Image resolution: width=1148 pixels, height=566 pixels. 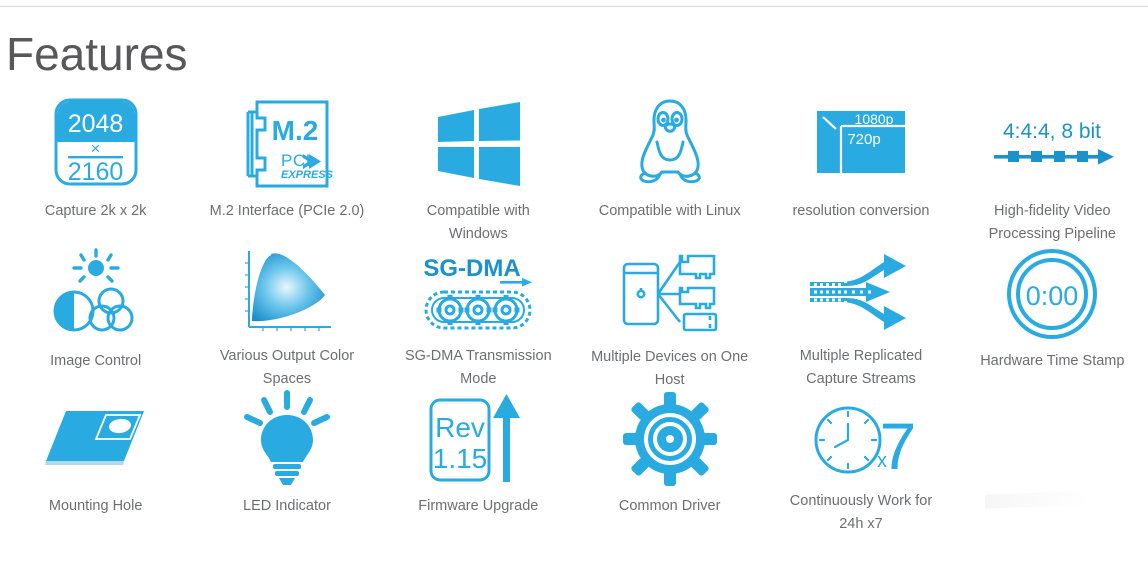 I want to click on feature-item: LED Indicator, so click(x=286, y=463).